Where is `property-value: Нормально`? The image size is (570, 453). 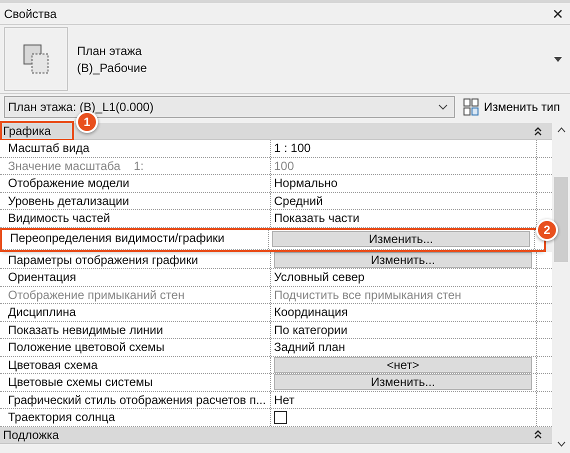
property-value: Нормально is located at coordinates (306, 183).